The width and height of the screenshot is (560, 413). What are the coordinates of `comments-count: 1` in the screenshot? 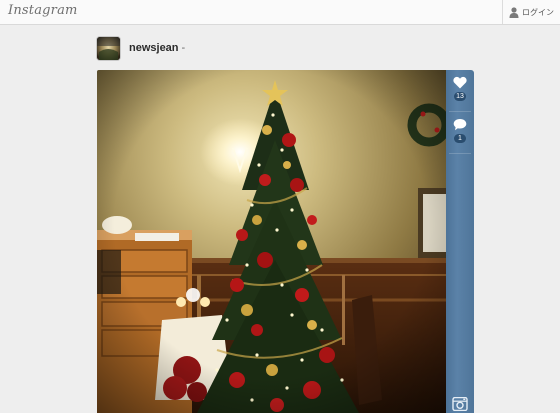 It's located at (460, 138).